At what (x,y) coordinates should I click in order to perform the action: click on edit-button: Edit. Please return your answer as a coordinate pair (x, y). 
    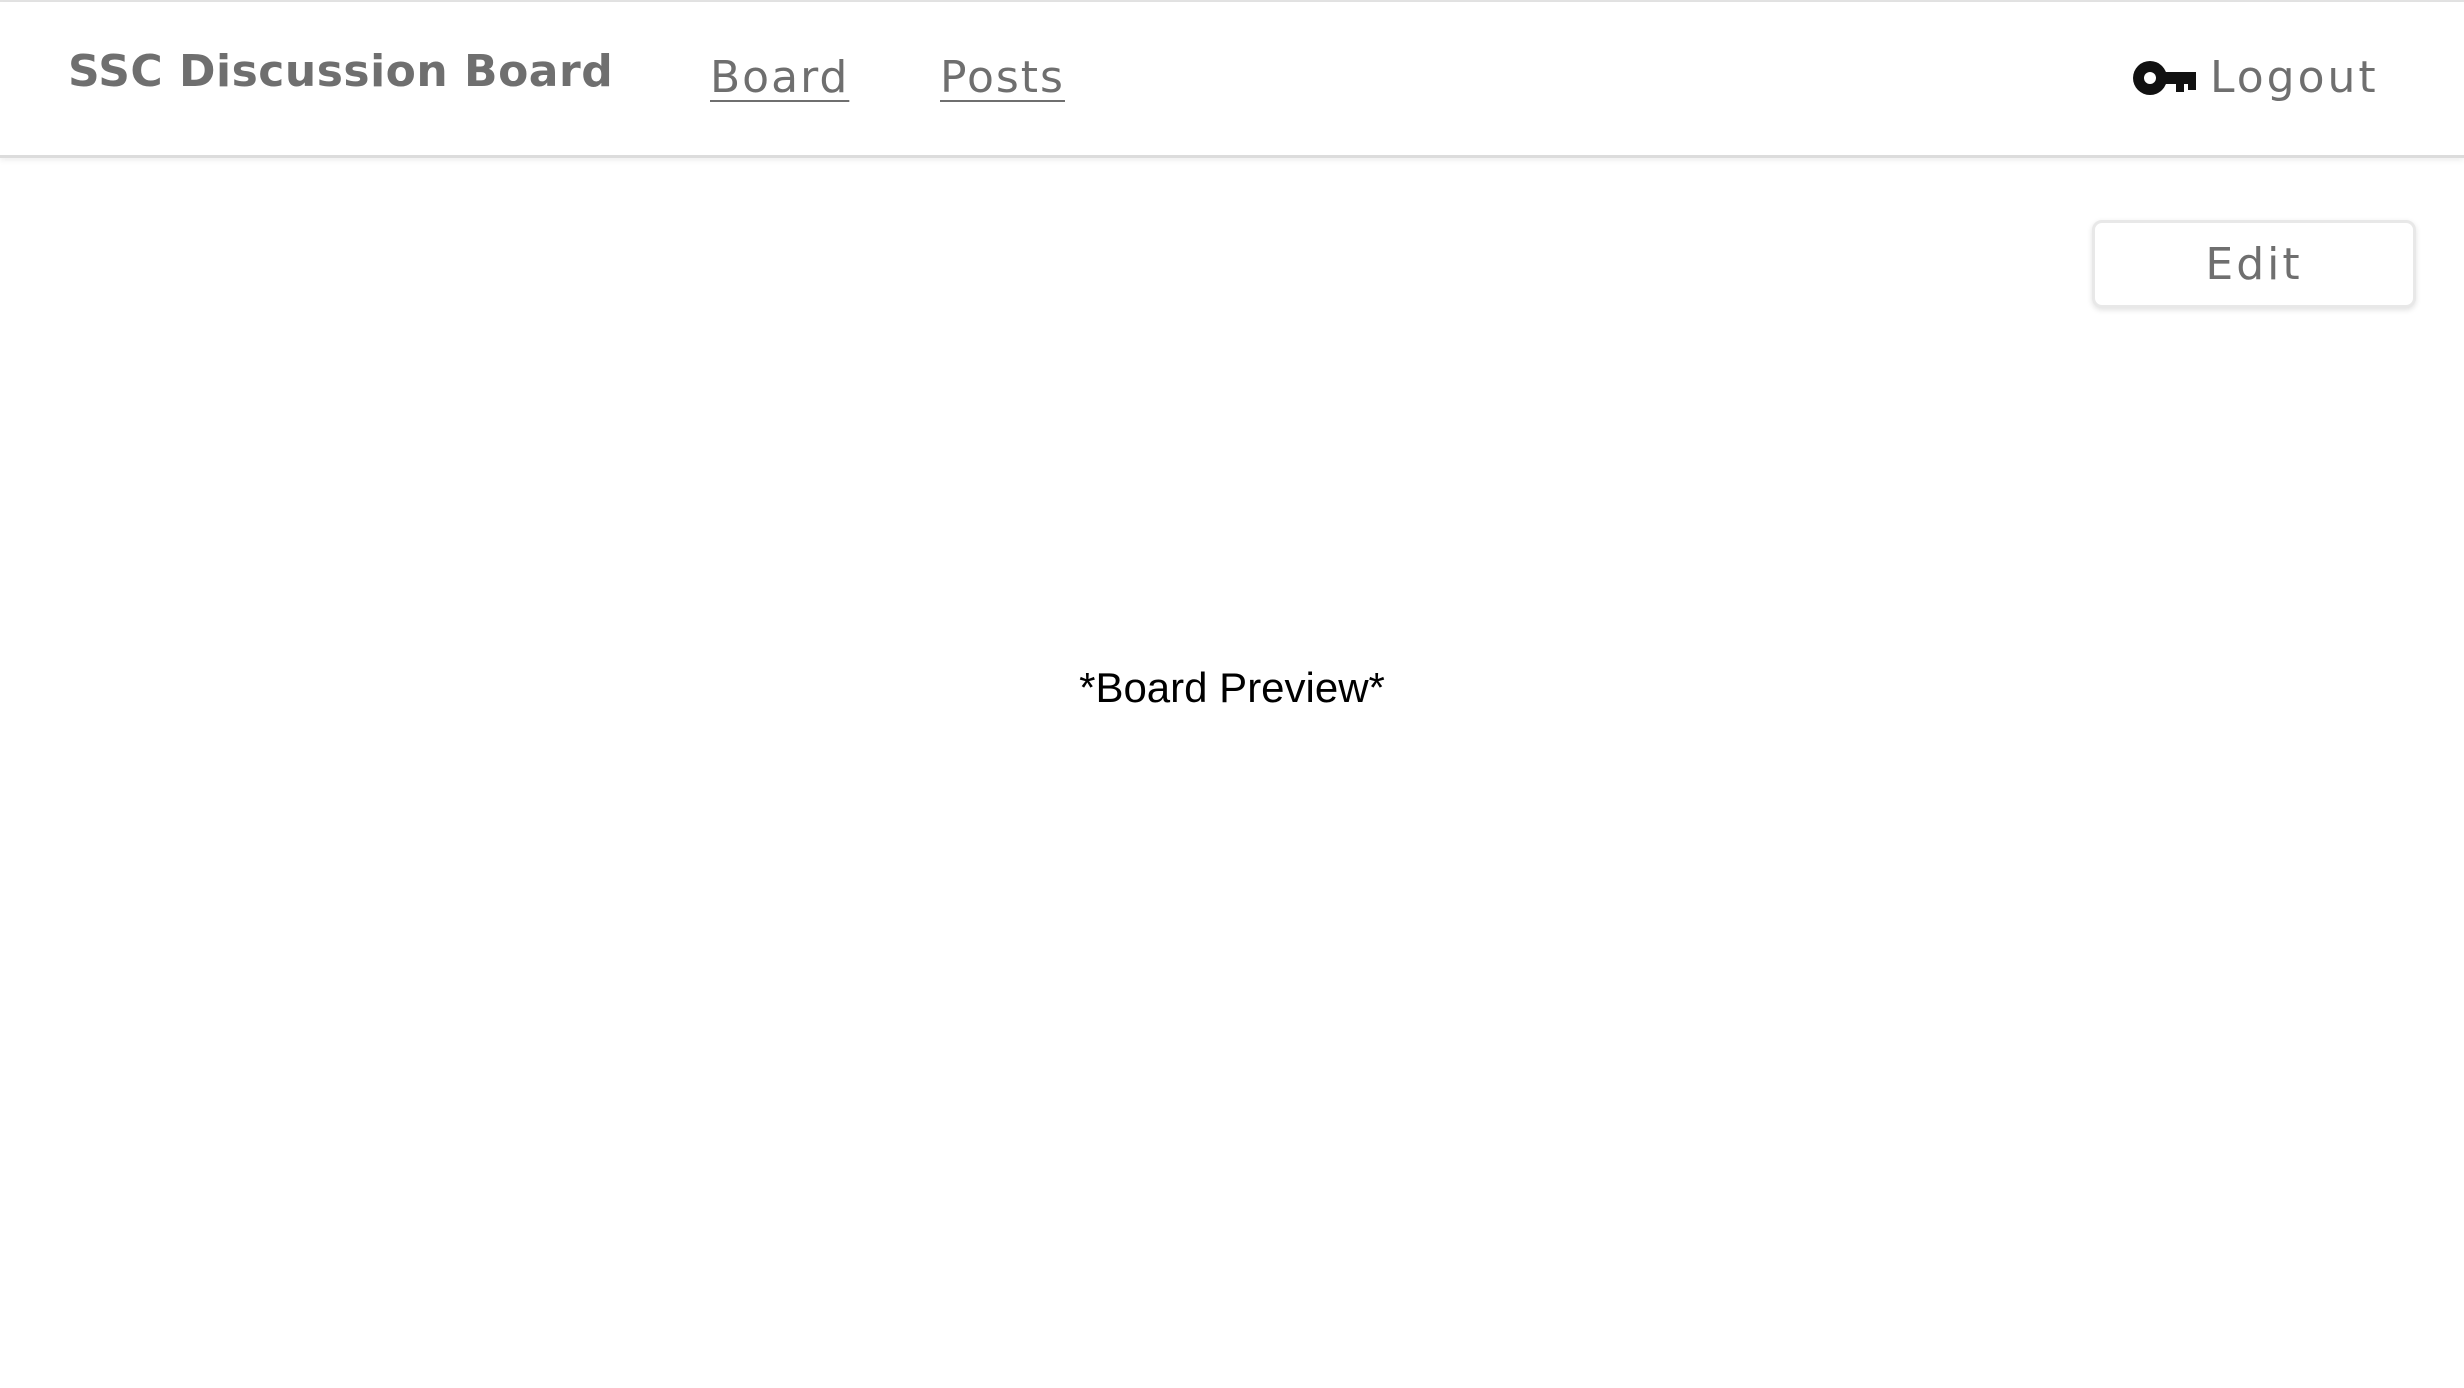
    Looking at the image, I should click on (2254, 264).